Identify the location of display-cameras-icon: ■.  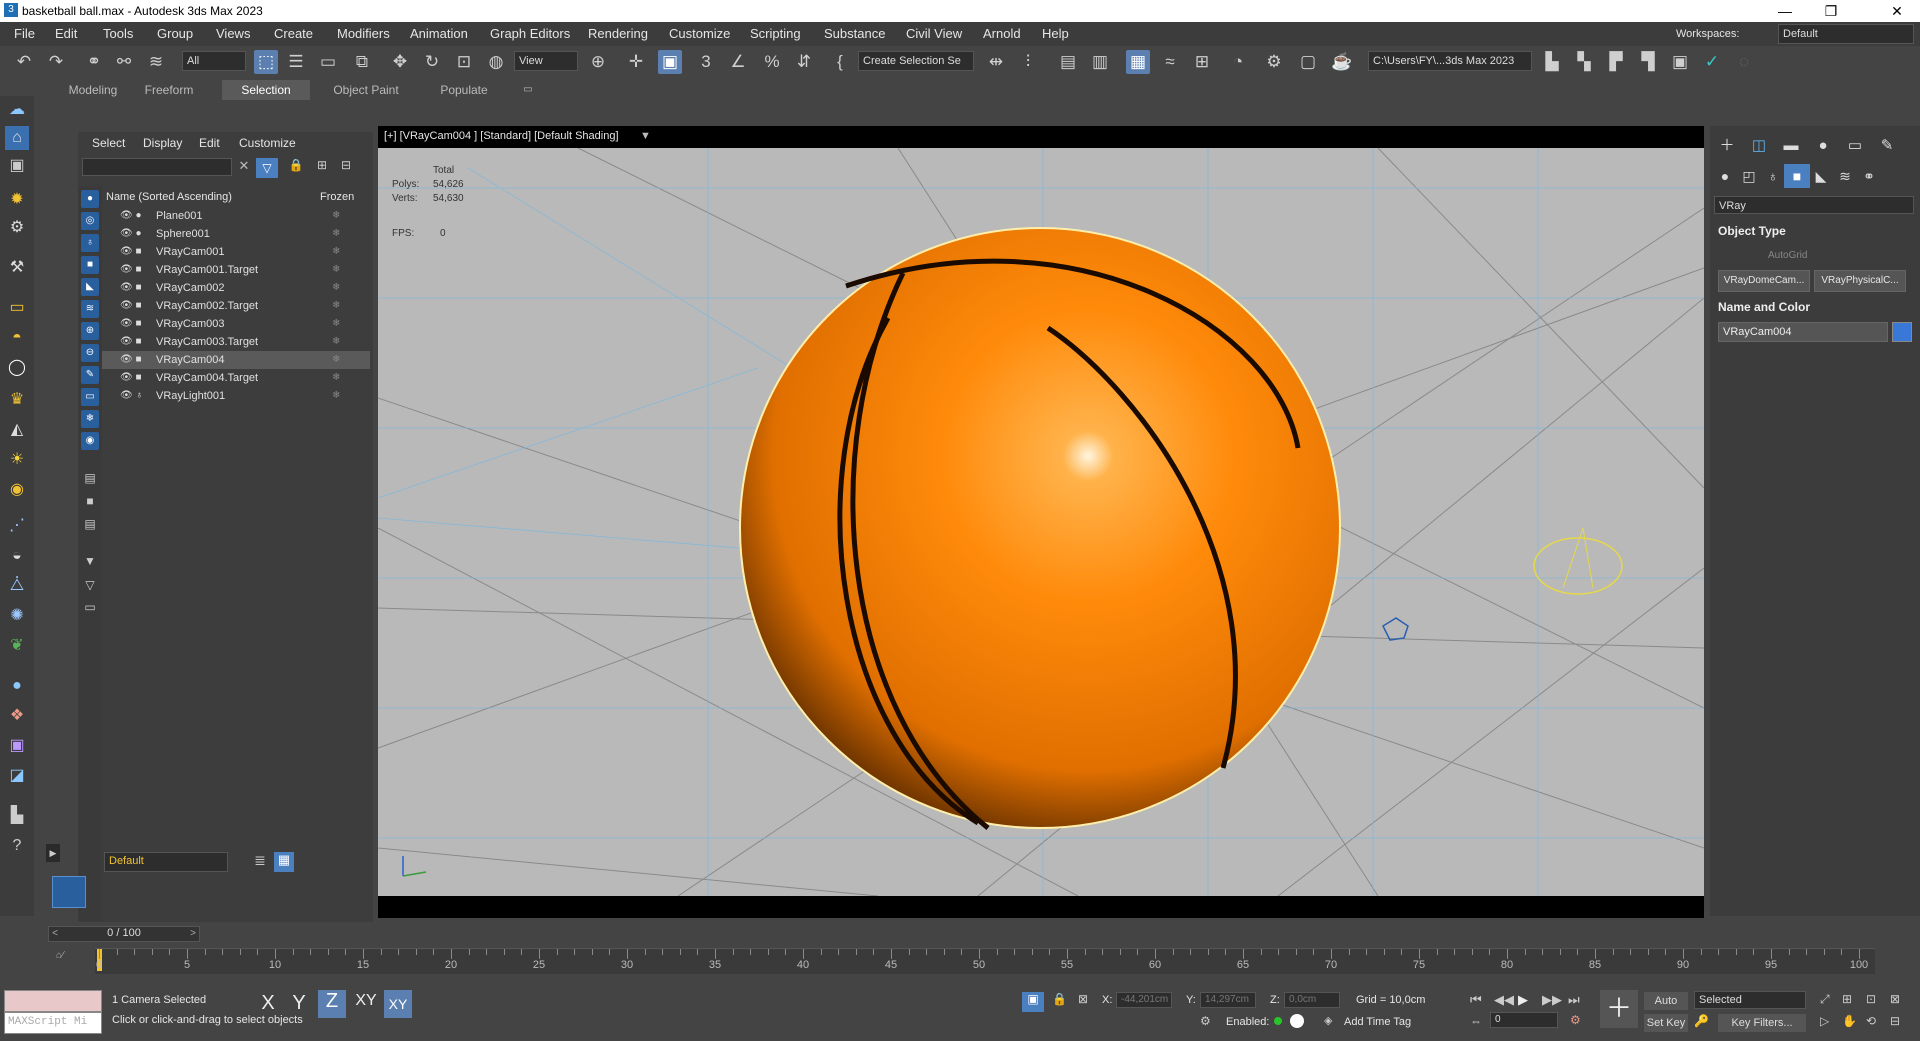
(90, 265).